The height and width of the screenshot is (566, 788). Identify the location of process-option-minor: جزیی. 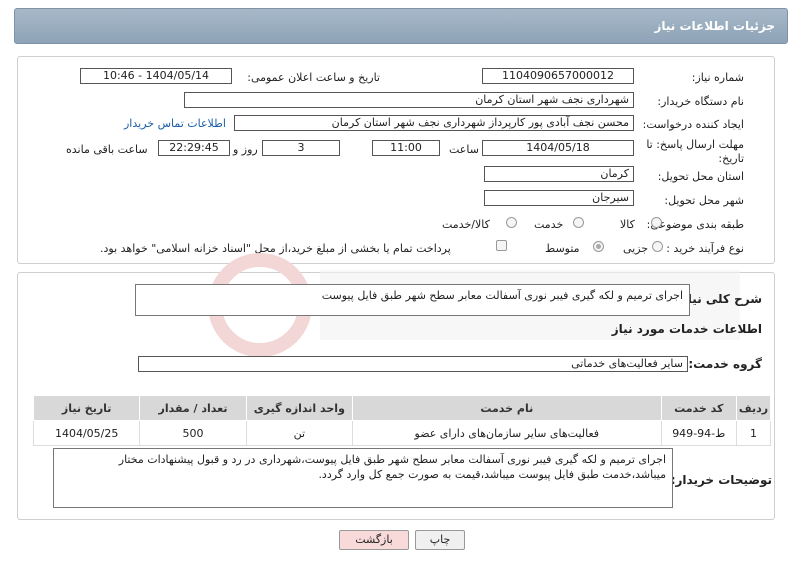
(636, 248).